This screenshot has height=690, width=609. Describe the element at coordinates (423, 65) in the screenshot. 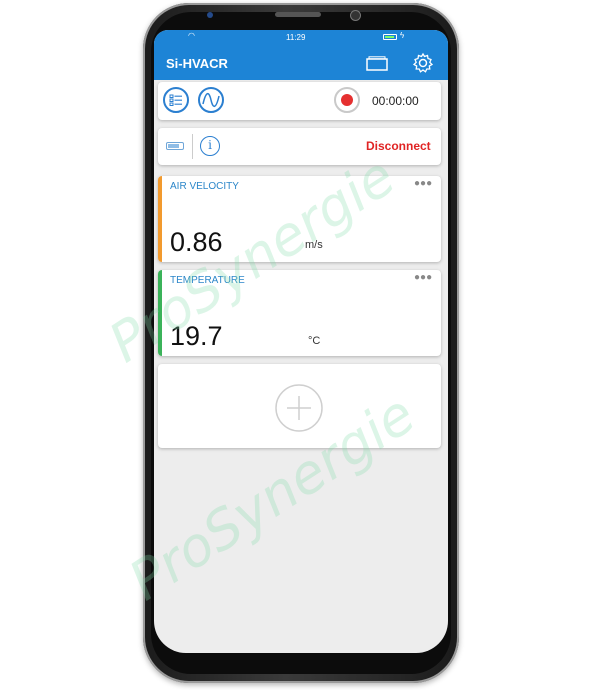

I see `gear-icon` at that location.